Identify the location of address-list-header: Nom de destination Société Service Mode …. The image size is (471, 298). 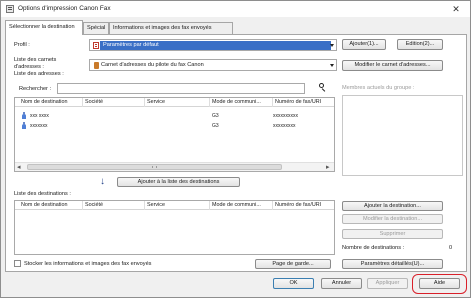
(174, 102).